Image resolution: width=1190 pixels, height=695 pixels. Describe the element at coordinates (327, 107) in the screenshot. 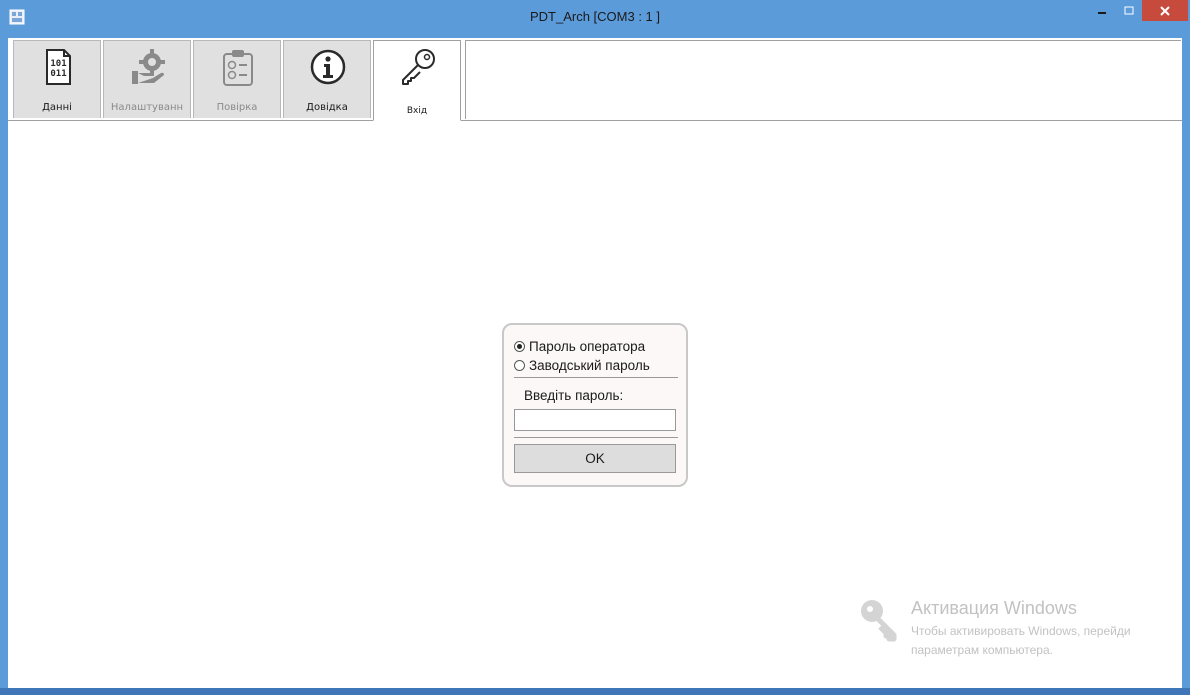

I see `tab-help-label: Довідка` at that location.